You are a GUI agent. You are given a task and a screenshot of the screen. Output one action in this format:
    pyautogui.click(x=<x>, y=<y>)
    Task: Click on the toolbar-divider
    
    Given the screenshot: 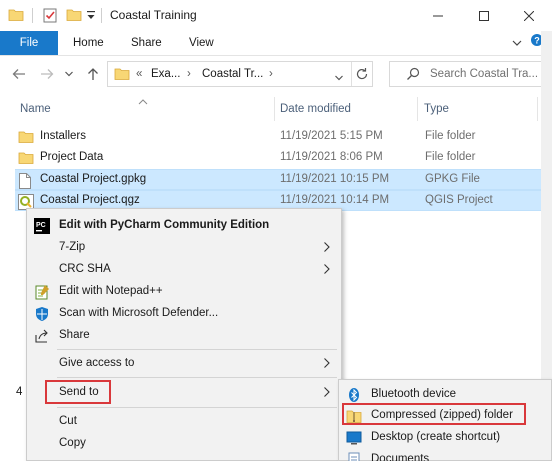 What is the action you would take?
    pyautogui.click(x=32, y=15)
    